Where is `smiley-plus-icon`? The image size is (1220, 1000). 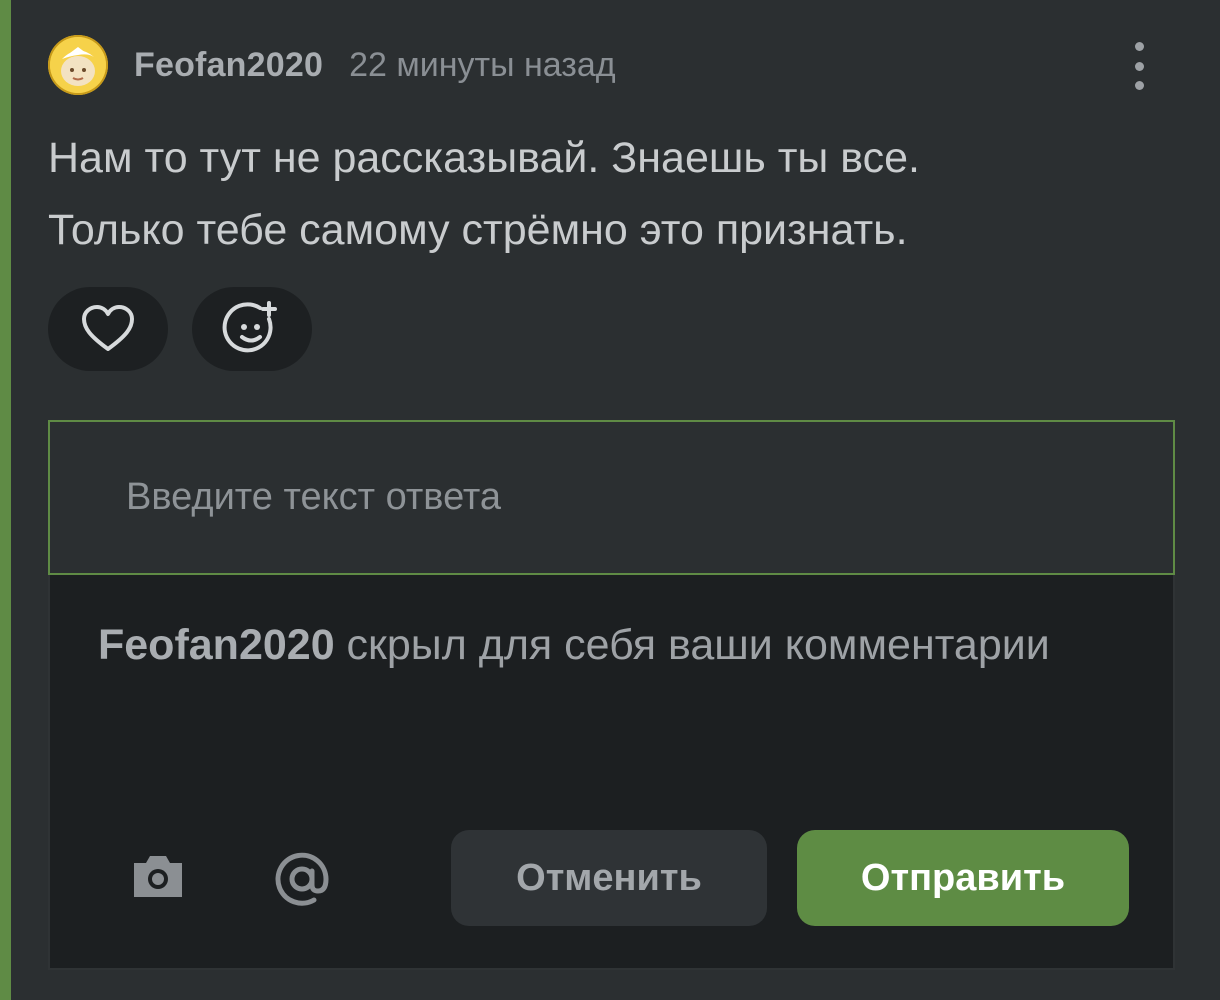 smiley-plus-icon is located at coordinates (249, 327).